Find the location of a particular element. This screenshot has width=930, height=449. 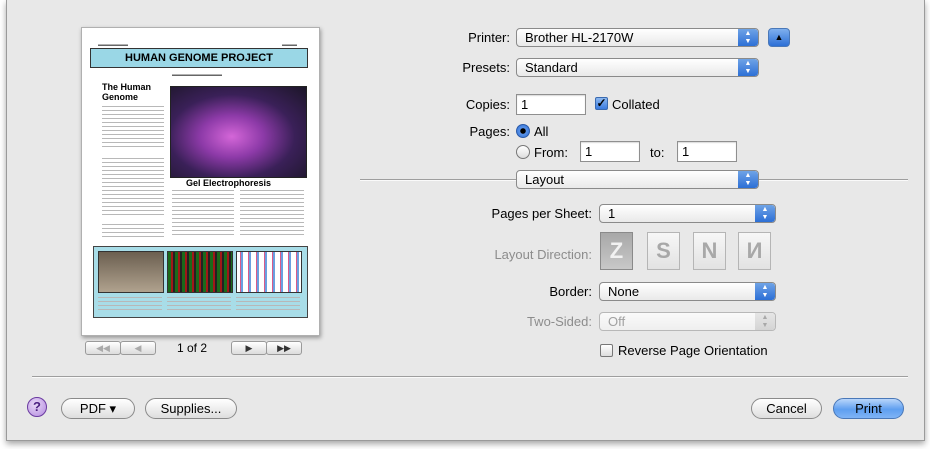

pages-from-field: 1 is located at coordinates (610, 151).